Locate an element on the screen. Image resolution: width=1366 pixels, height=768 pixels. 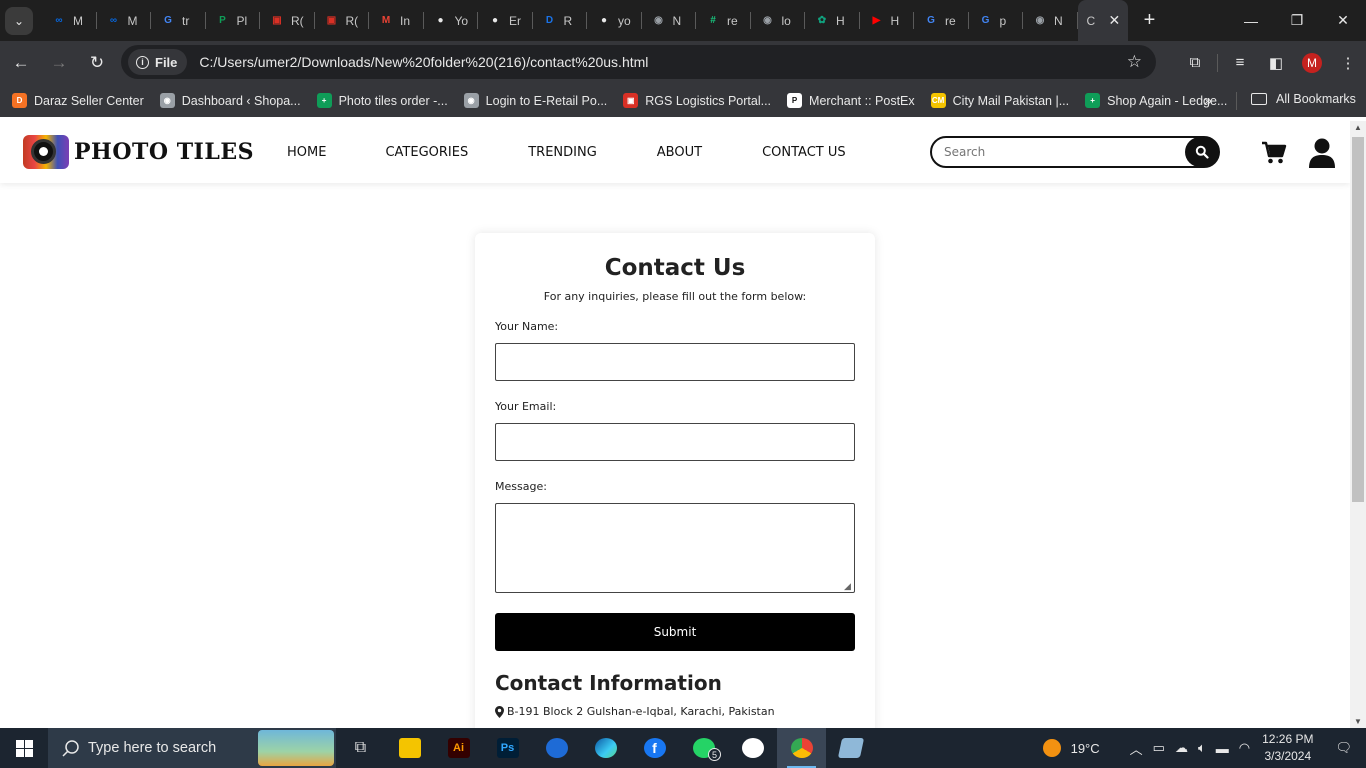
weather-icon is located at coordinates (1051, 748).